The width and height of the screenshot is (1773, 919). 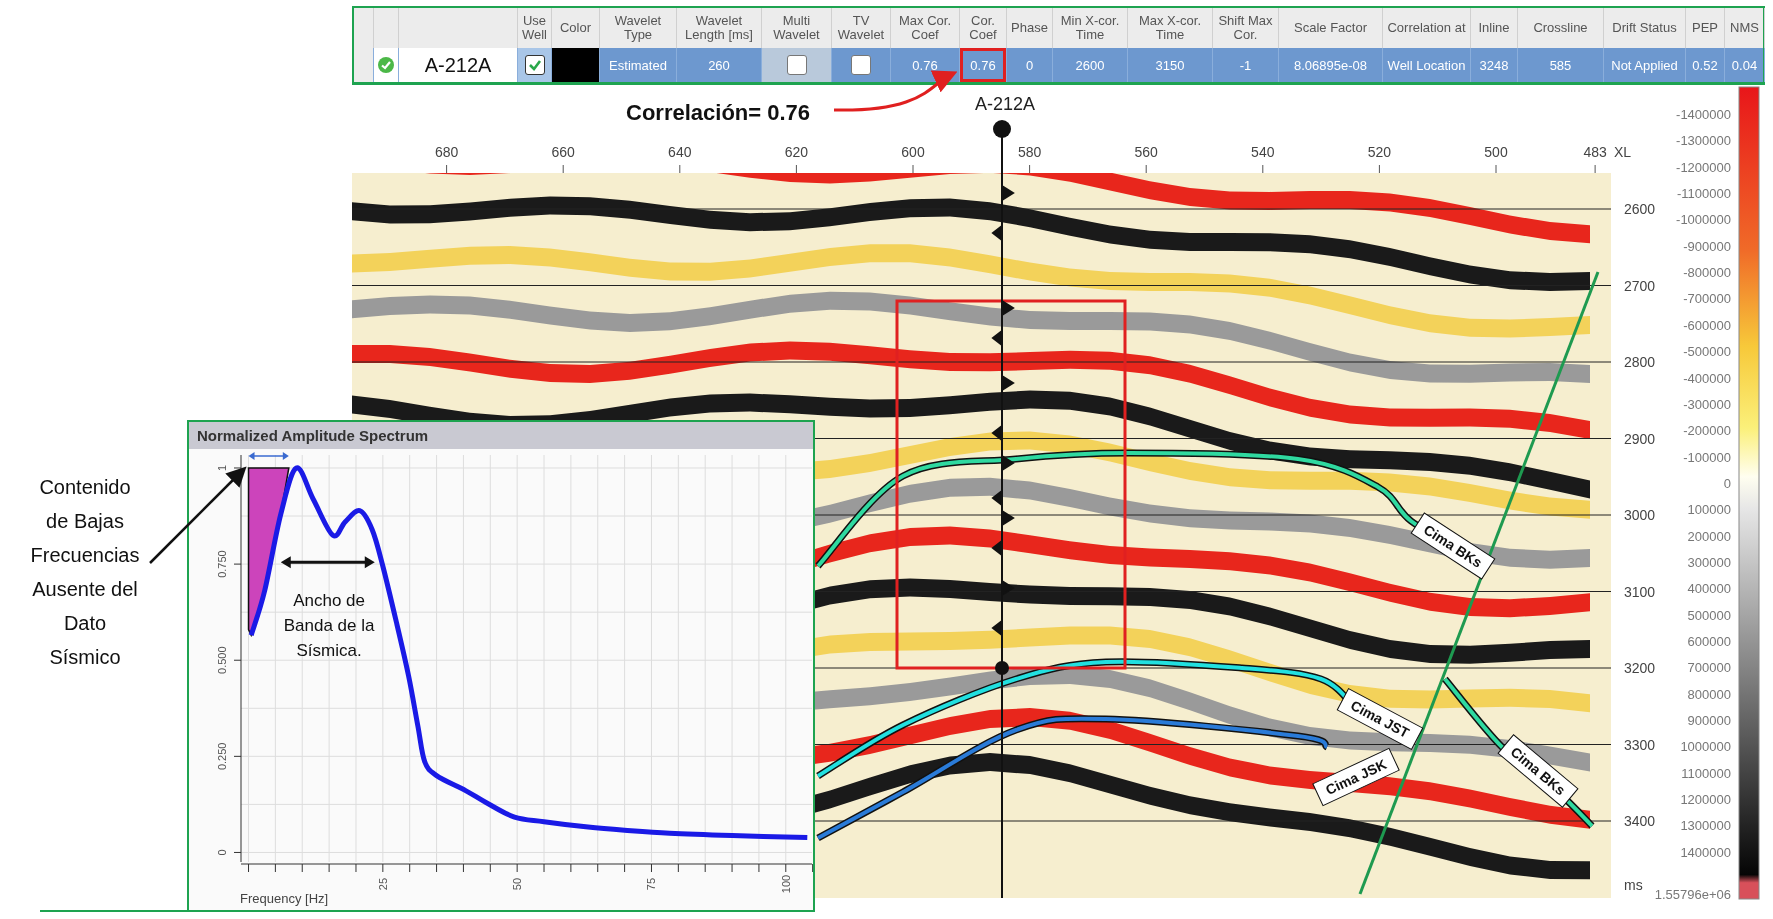 I want to click on axis-tick-label: 2800, so click(x=1640, y=362).